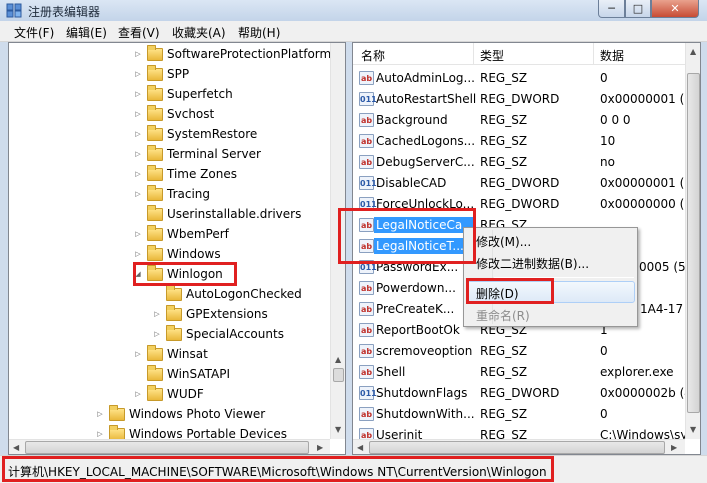 This screenshot has height=483, width=707. Describe the element at coordinates (366, 414) in the screenshot. I see `string-value-icon: ab` at that location.